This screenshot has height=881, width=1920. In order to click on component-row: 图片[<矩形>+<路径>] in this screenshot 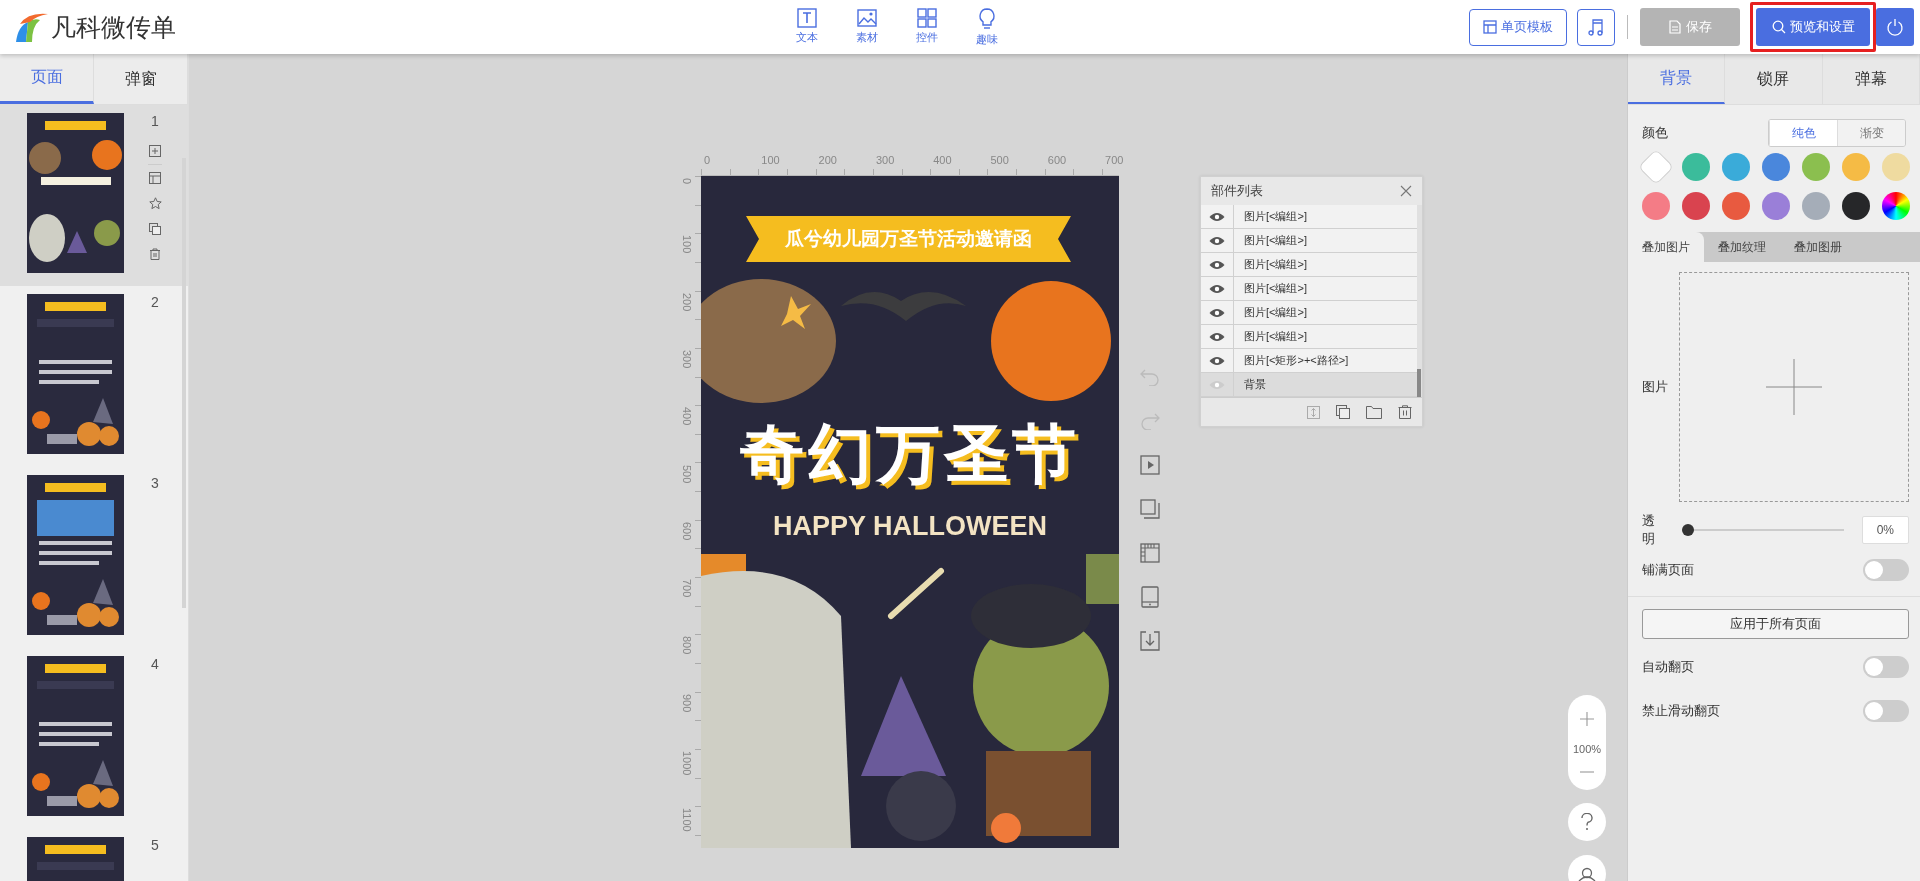, I will do `click(1309, 361)`.